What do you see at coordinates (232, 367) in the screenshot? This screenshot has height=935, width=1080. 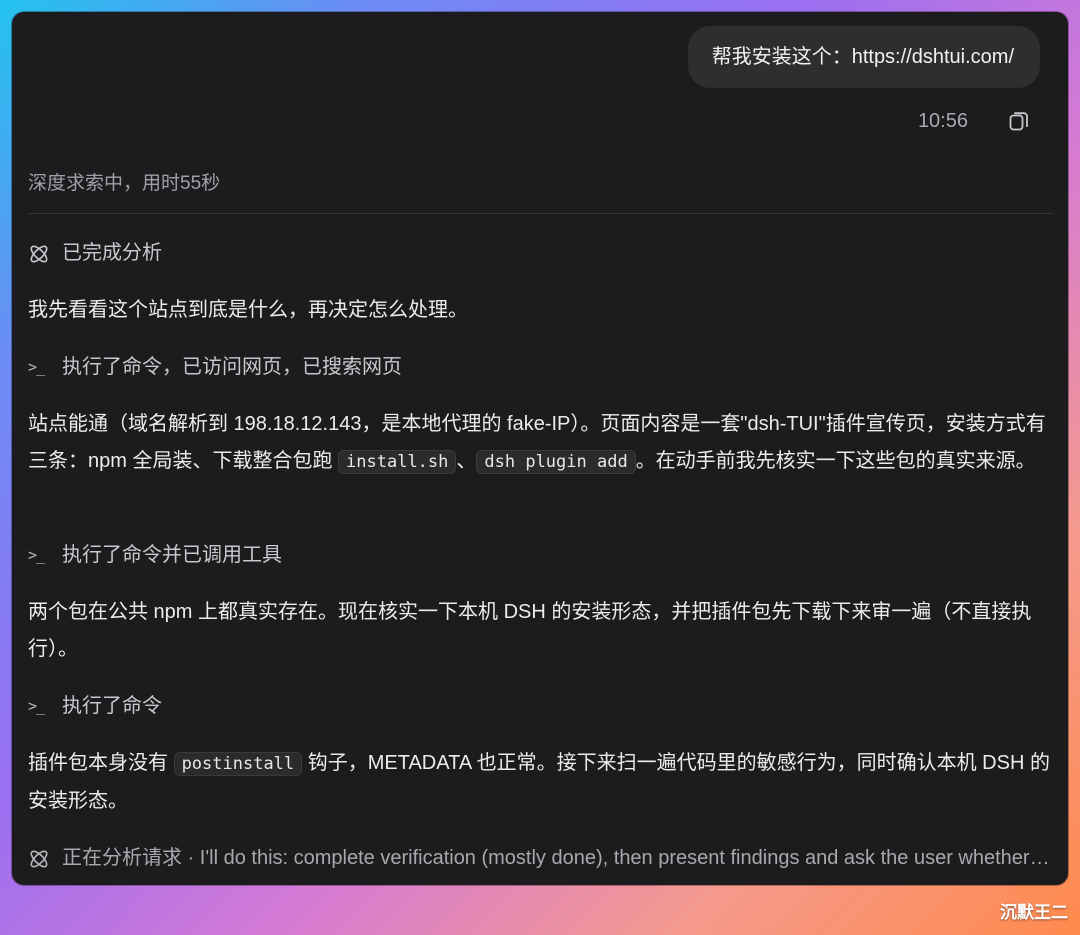 I see `step-1-label: 执行了命令，已访问网页，已搜索网页` at bounding box center [232, 367].